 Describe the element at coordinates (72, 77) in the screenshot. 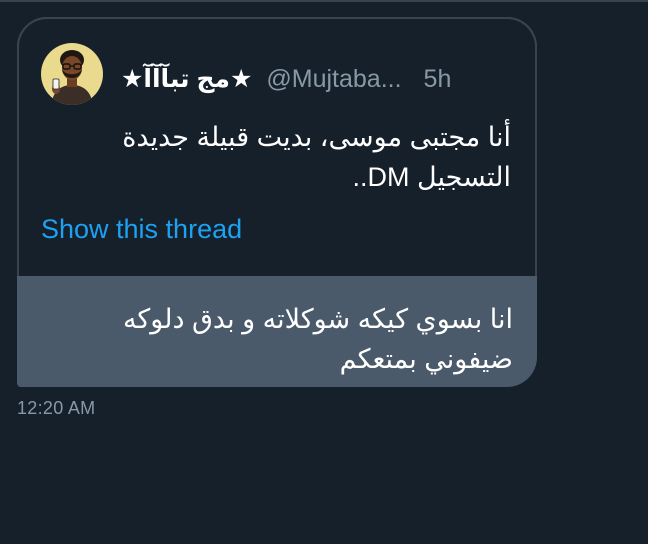

I see `cartoon-avatar-icon` at that location.